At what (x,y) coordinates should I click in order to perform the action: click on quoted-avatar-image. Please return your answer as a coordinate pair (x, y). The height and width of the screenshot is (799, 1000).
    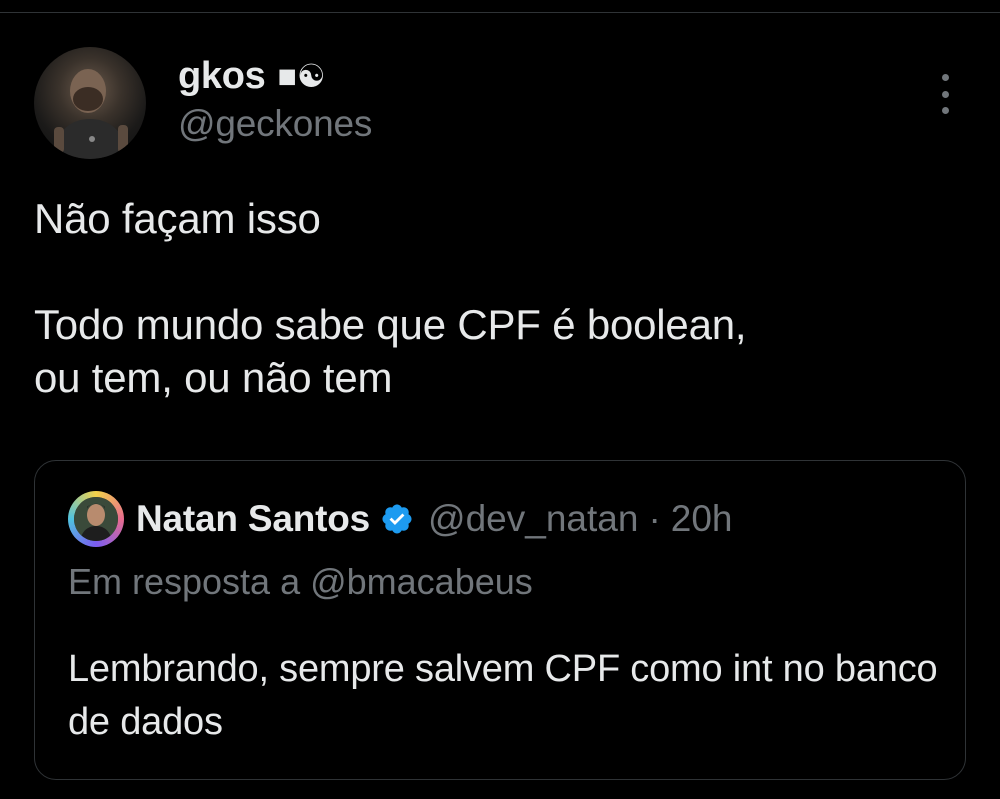
    Looking at the image, I should click on (96, 519).